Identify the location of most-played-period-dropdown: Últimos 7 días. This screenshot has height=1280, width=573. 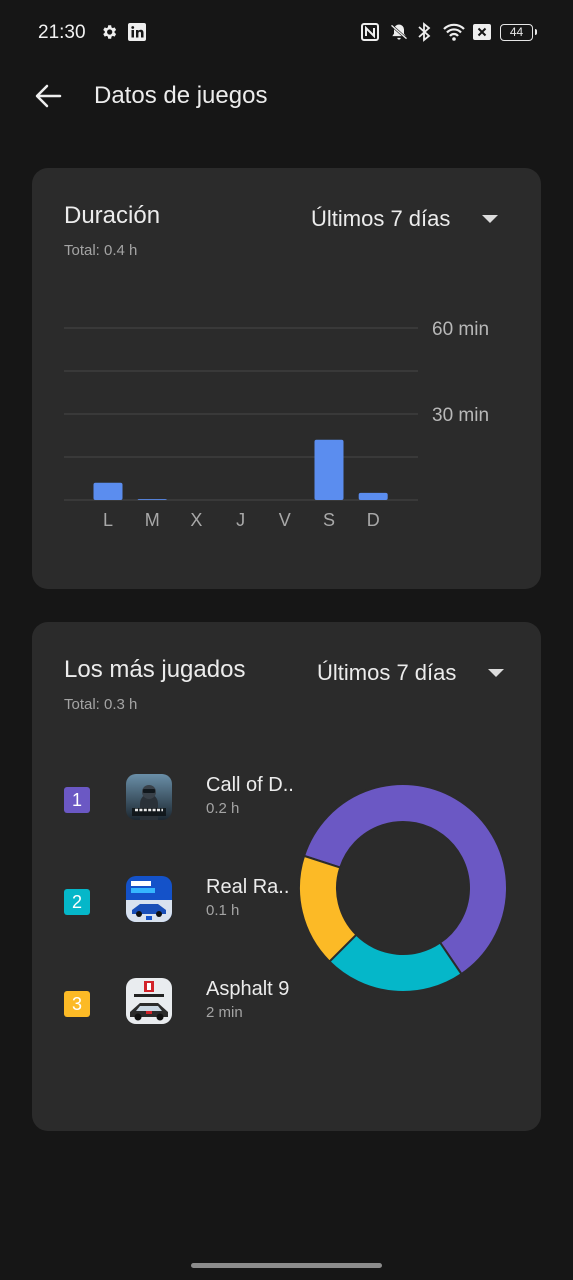
(386, 673).